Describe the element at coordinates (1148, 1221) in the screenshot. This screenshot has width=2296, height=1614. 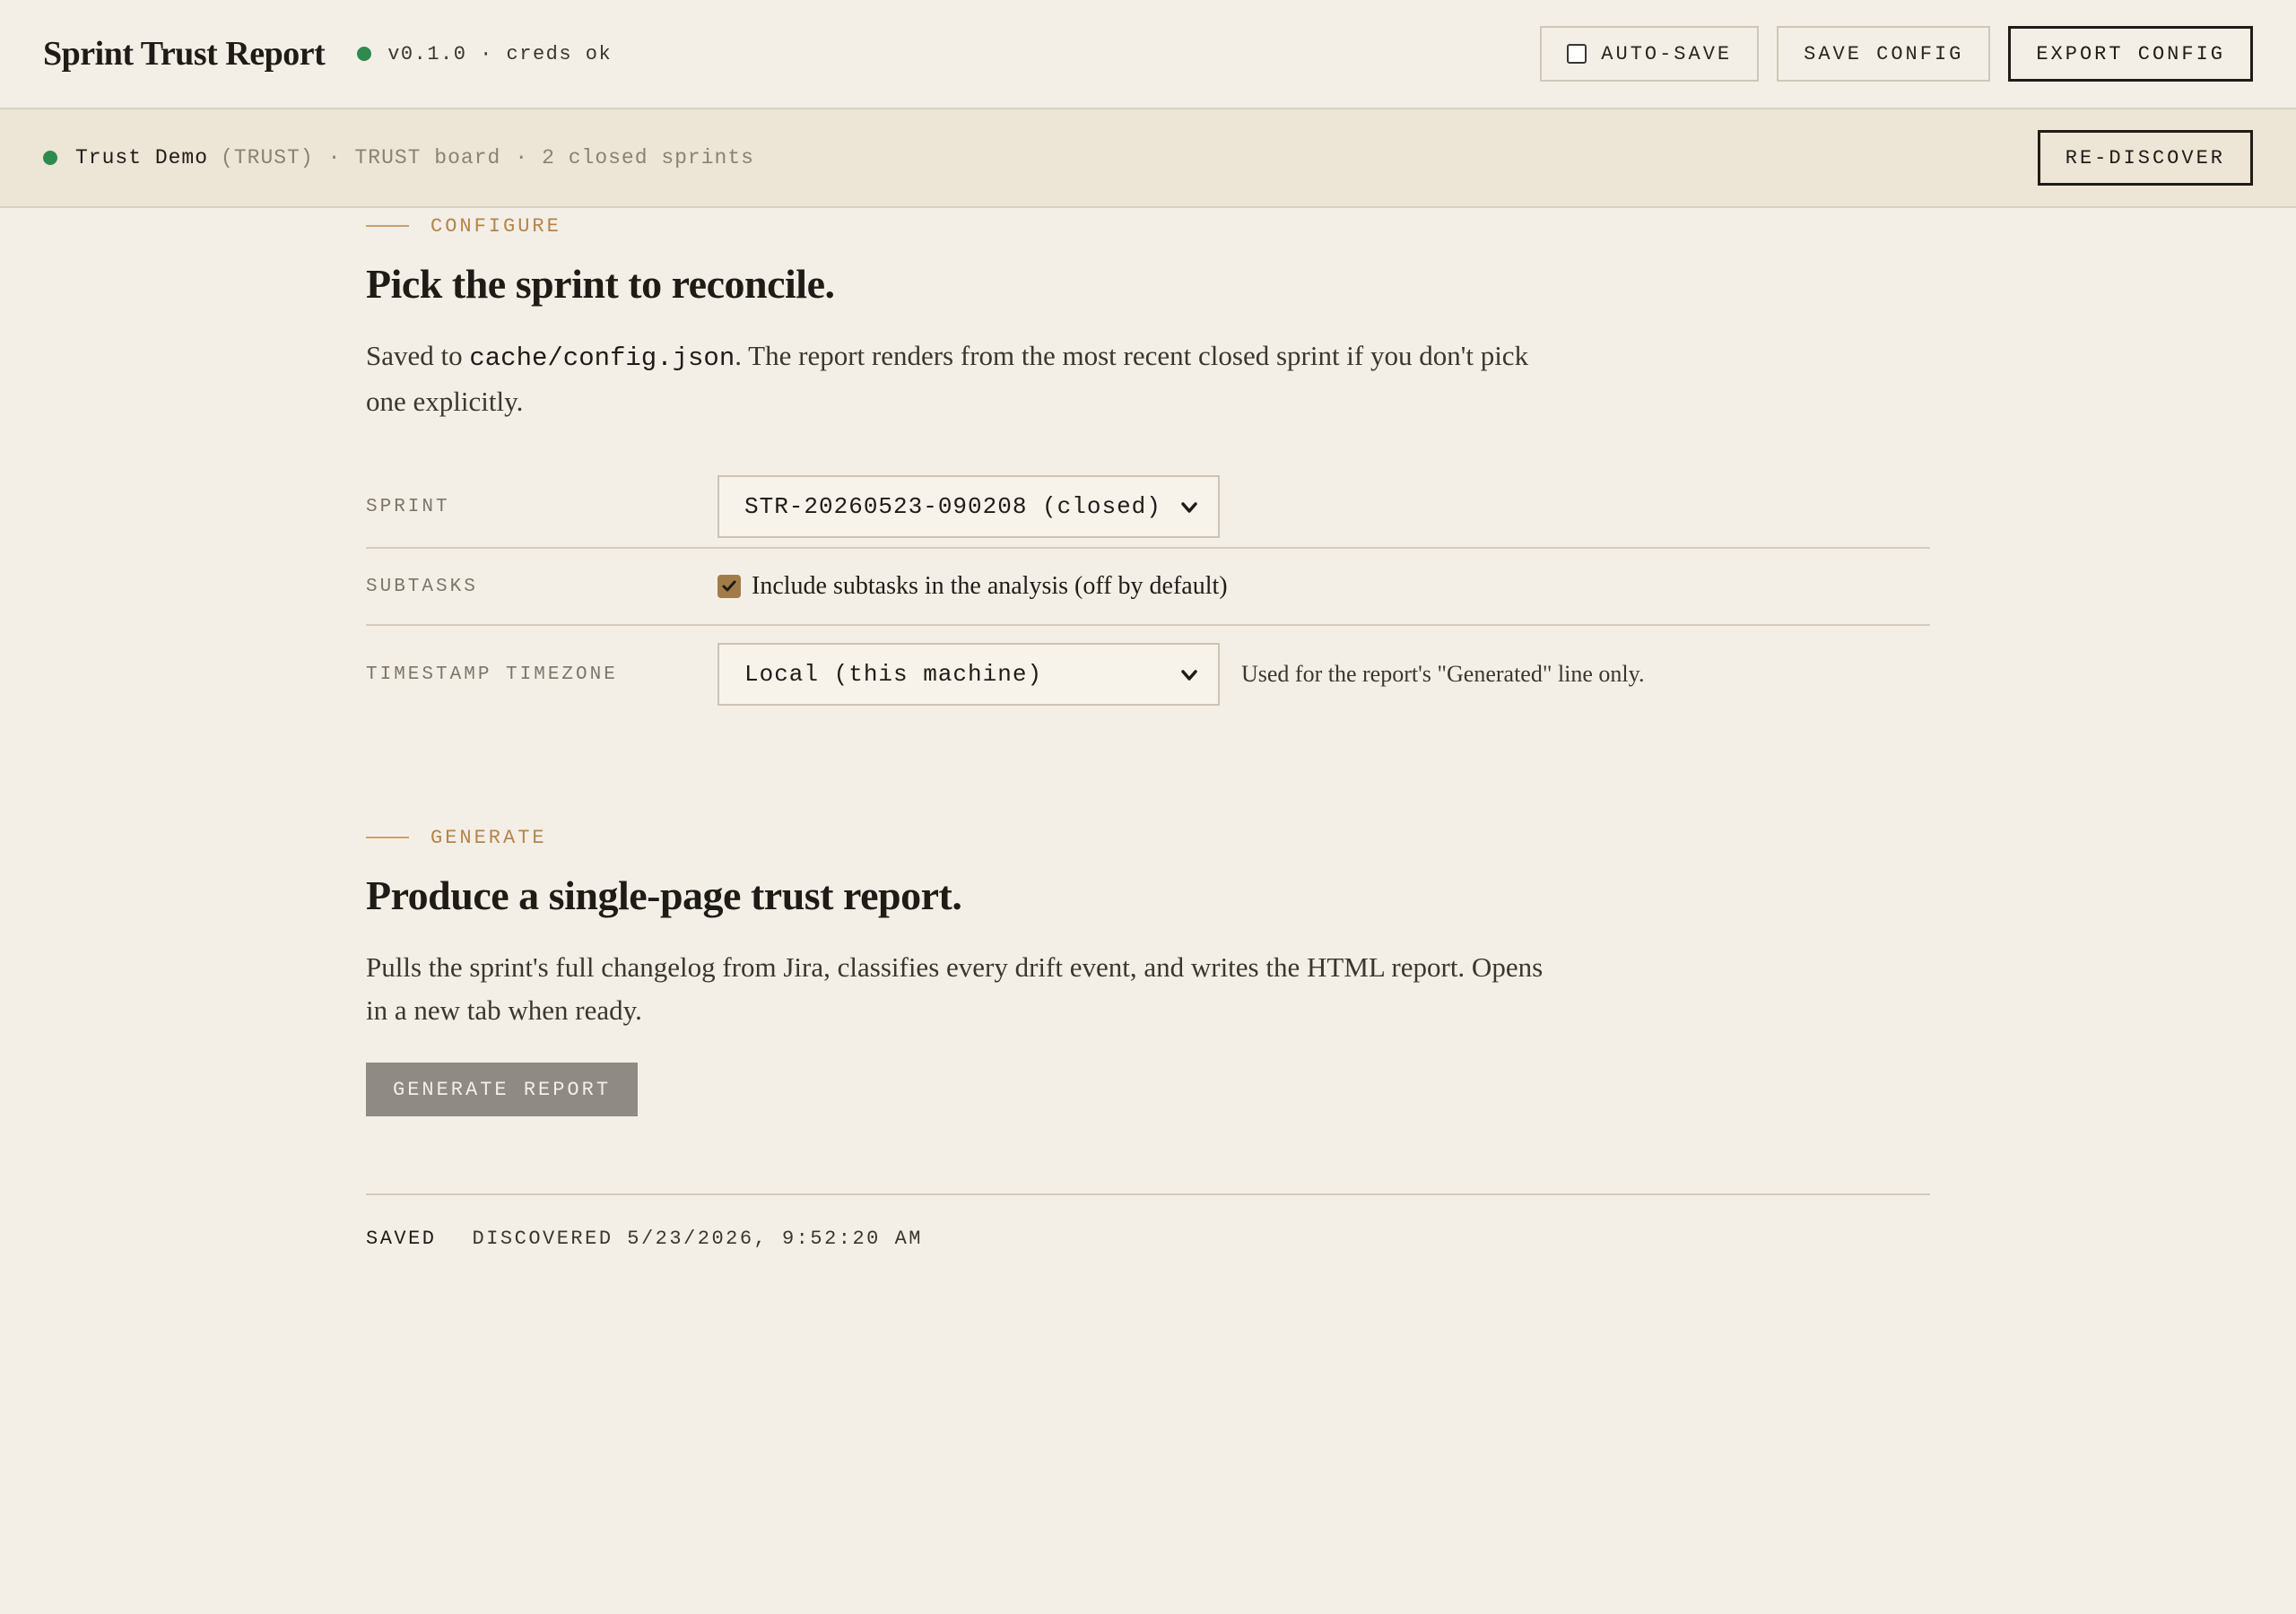
I see `status-footer: SAVED DISCOVERED 5/23/2026, 9:52:20 AM` at that location.